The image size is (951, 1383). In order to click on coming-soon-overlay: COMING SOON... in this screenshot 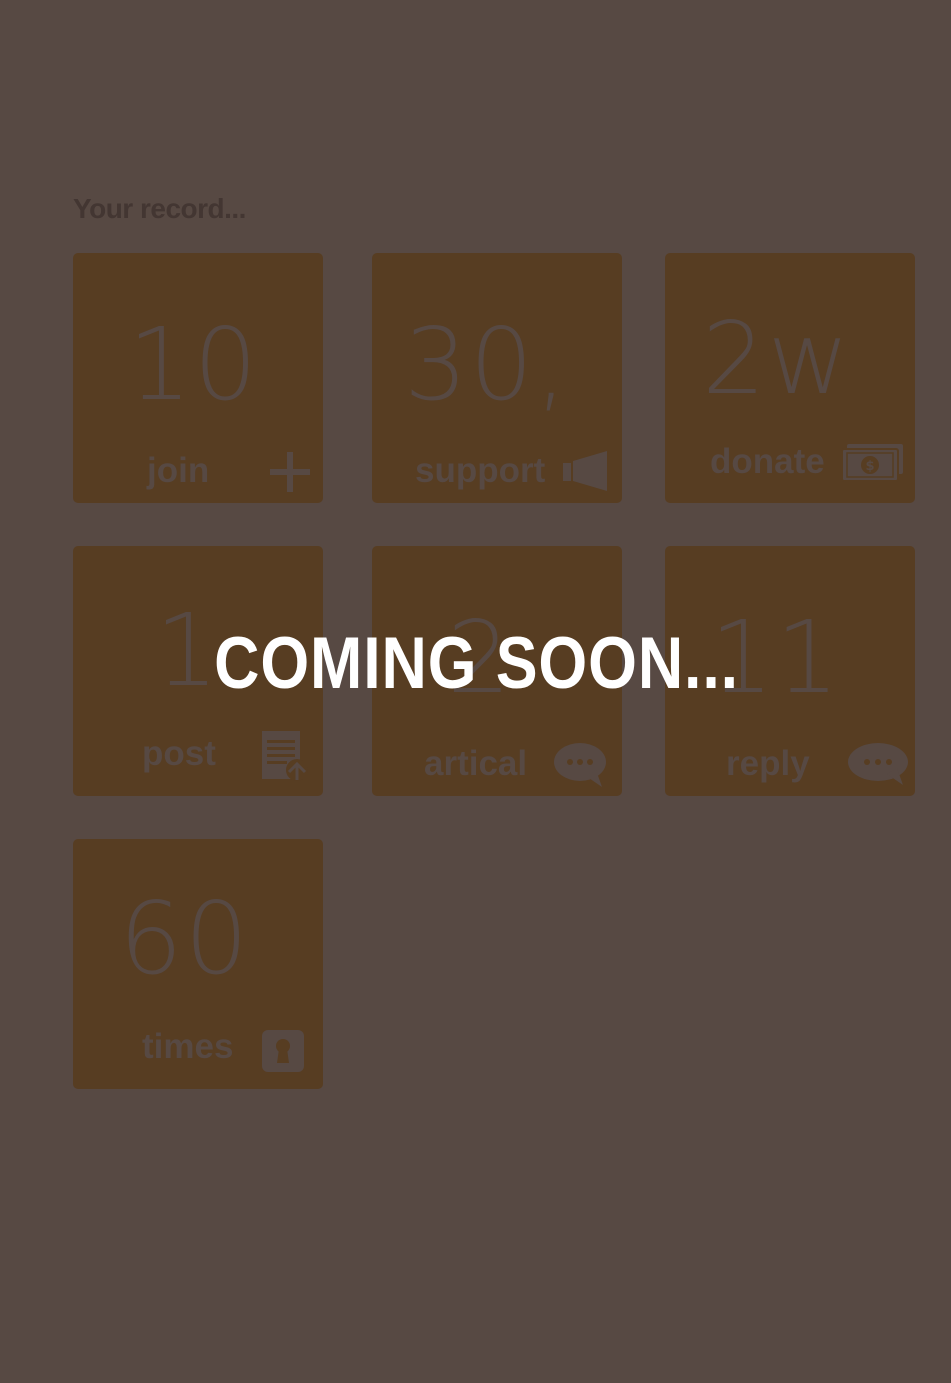, I will do `click(476, 663)`.